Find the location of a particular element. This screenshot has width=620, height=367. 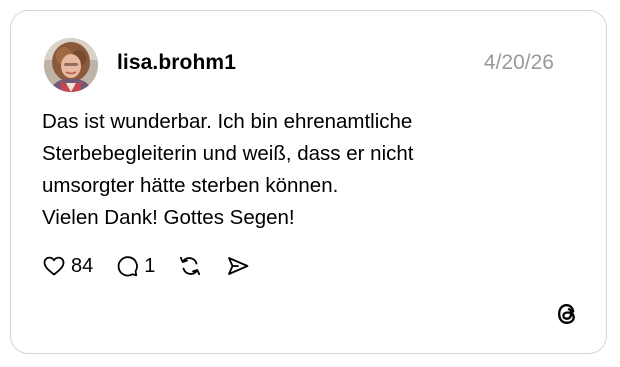

avatar is located at coordinates (71, 65).